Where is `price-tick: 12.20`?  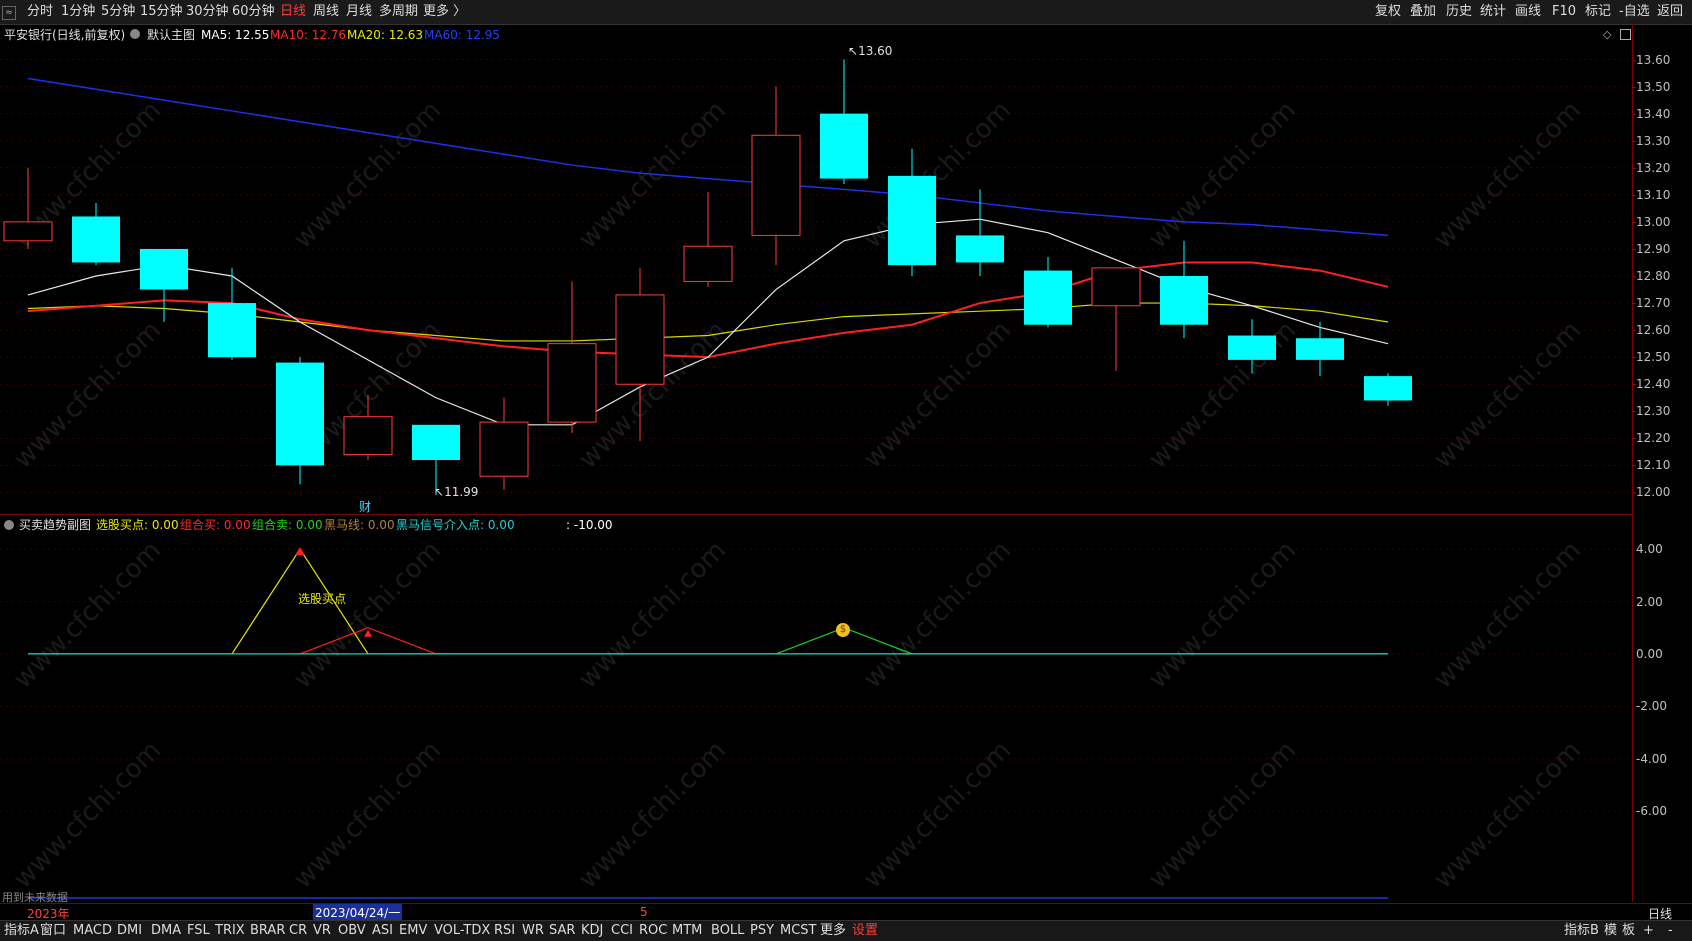
price-tick: 12.20 is located at coordinates (1653, 438).